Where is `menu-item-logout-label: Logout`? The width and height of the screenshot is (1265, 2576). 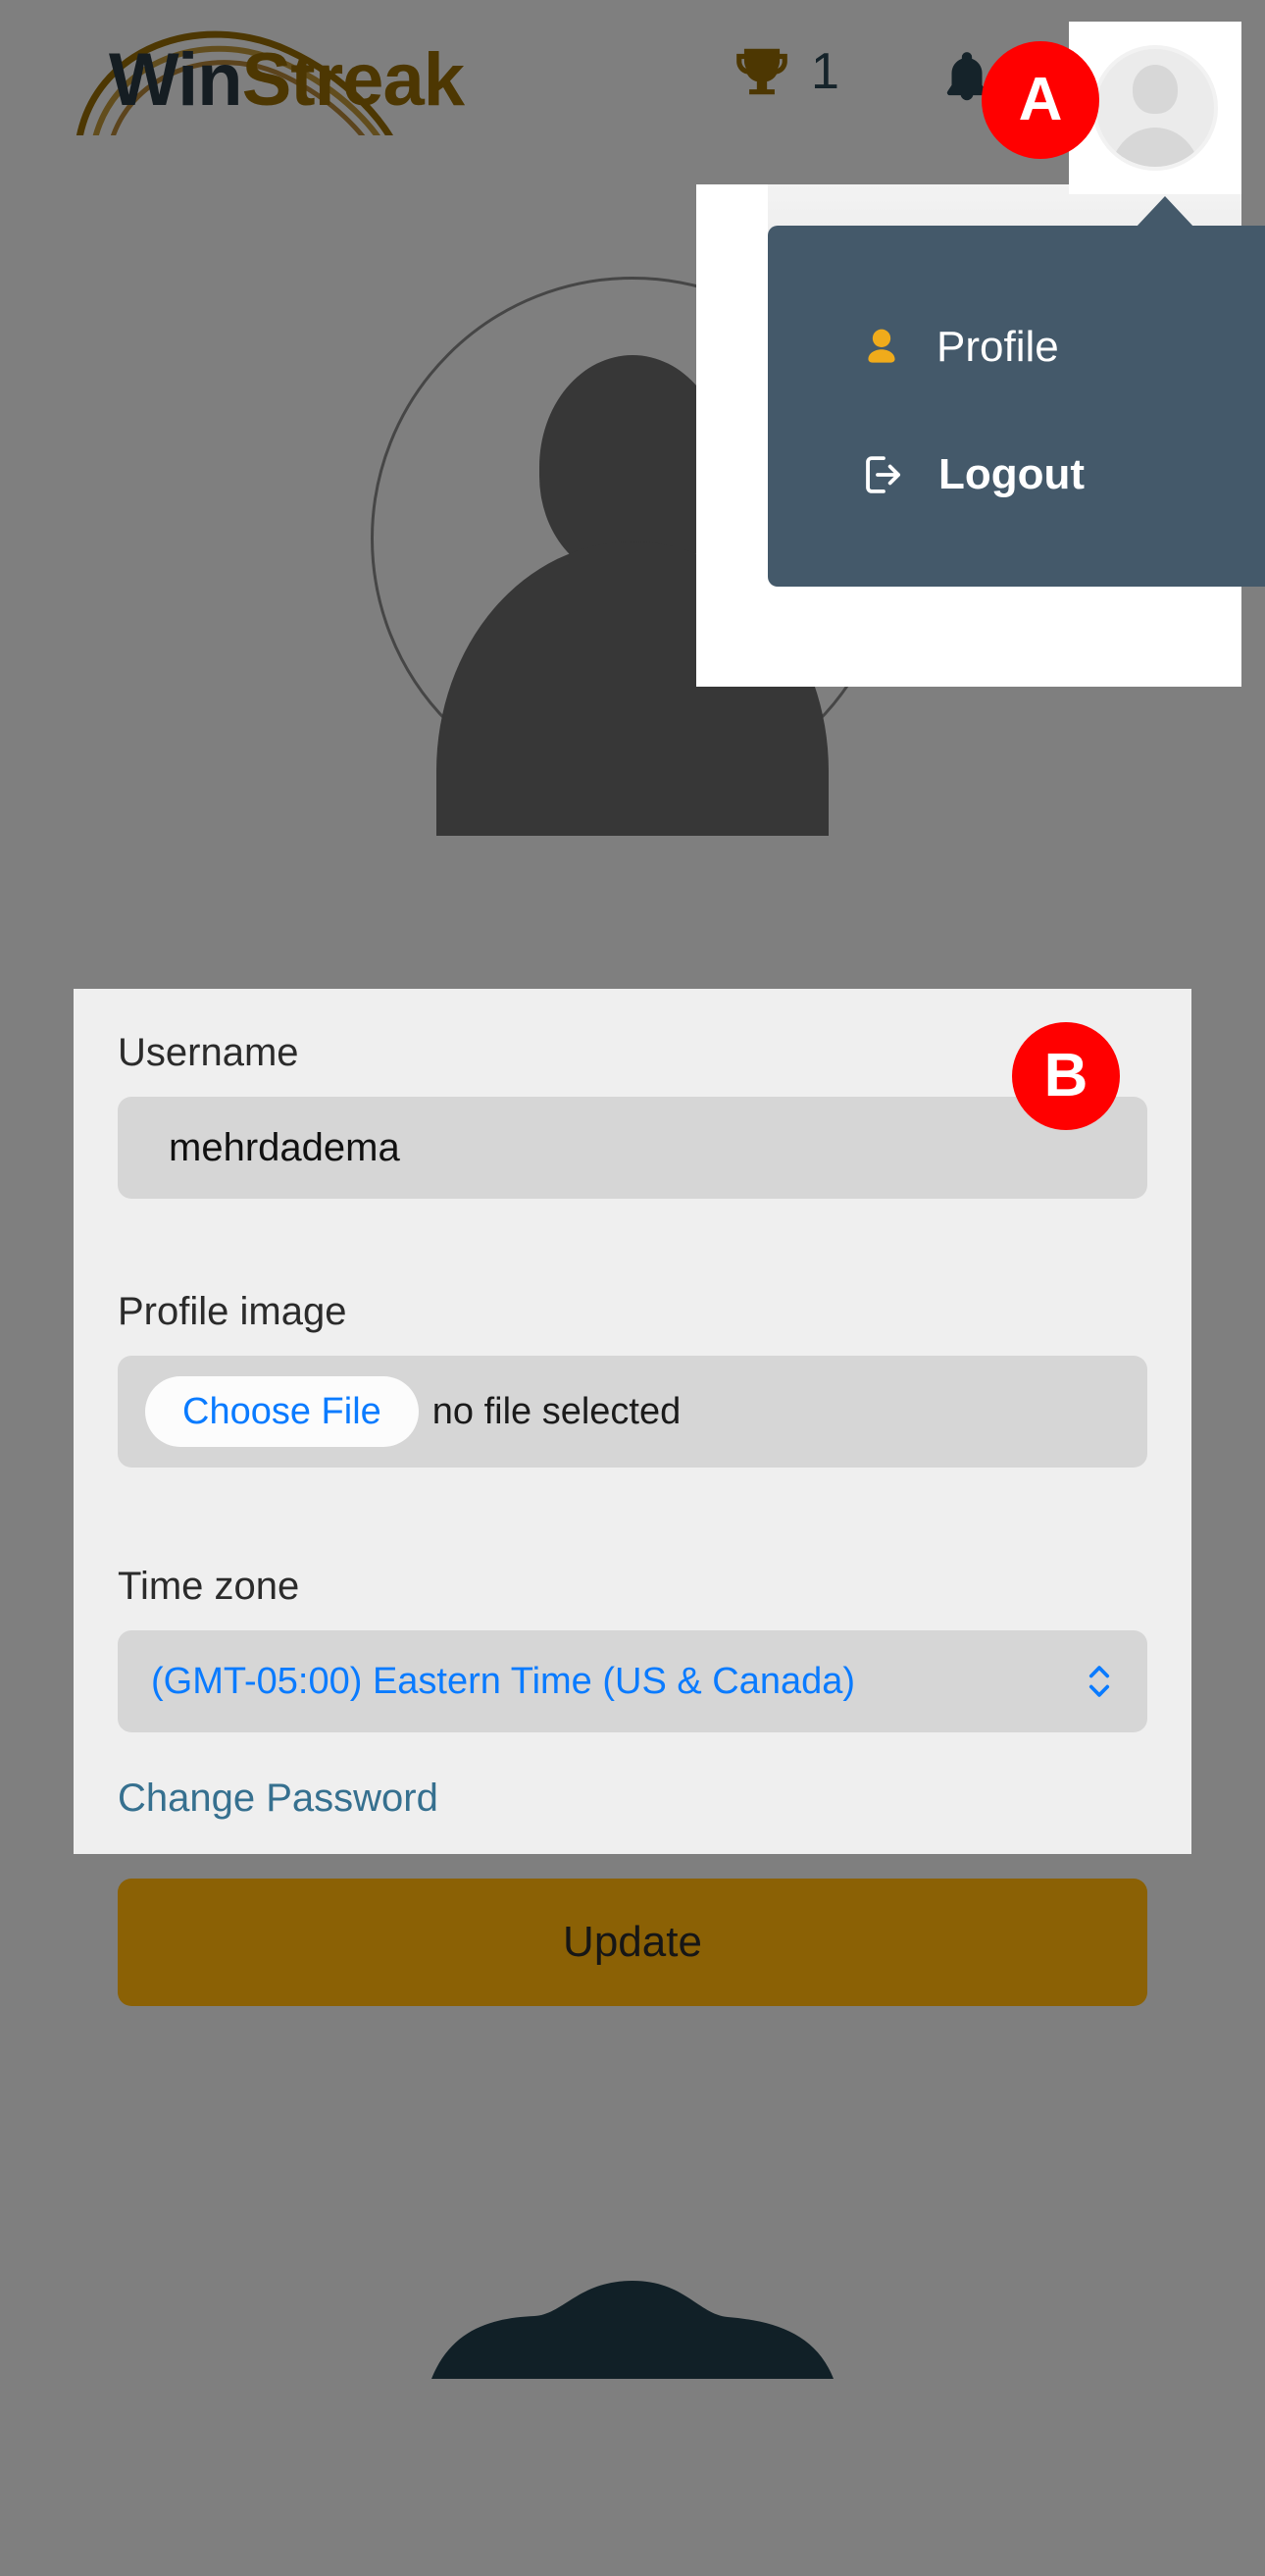 menu-item-logout-label: Logout is located at coordinates (1012, 474).